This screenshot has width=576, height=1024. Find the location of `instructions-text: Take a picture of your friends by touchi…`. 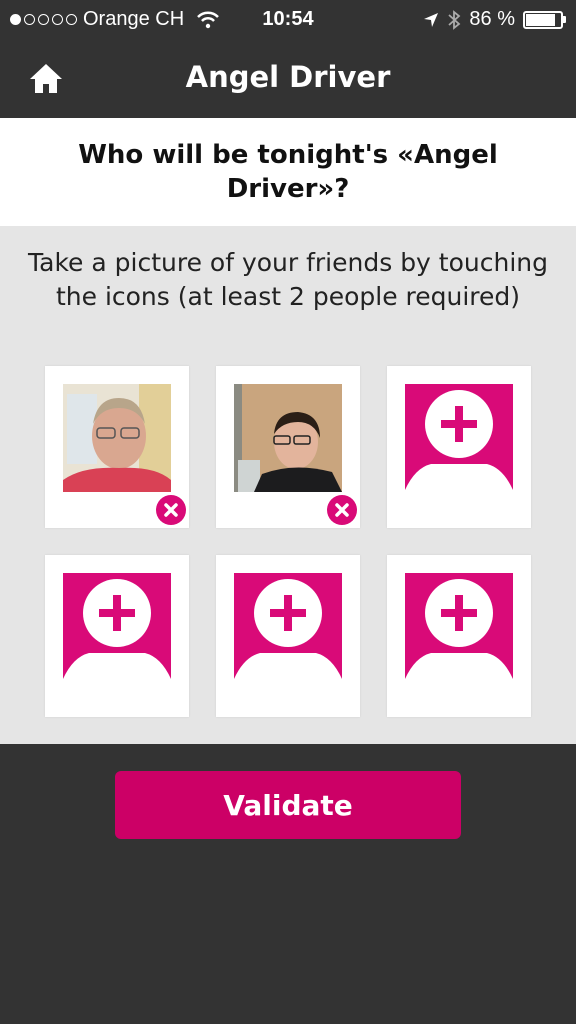

instructions-text: Take a picture of your friends by touchi… is located at coordinates (288, 279).